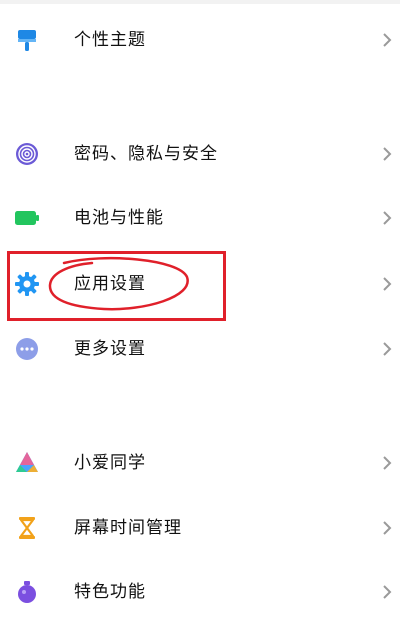  What do you see at coordinates (27, 218) in the screenshot?
I see `battery-icon` at bounding box center [27, 218].